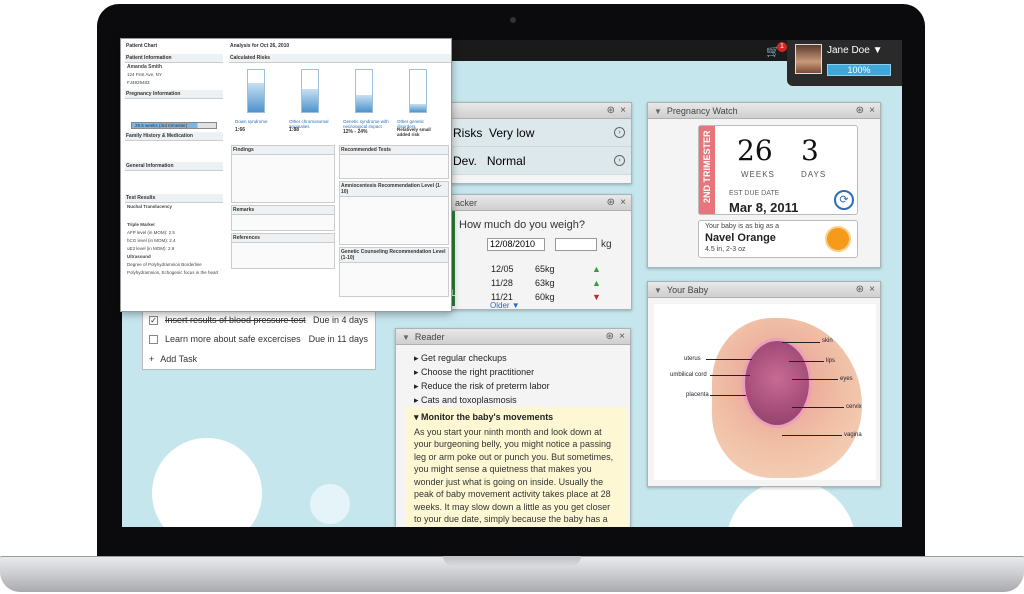  Describe the element at coordinates (755, 150) in the screenshot. I see `weeks-count: 26` at that location.